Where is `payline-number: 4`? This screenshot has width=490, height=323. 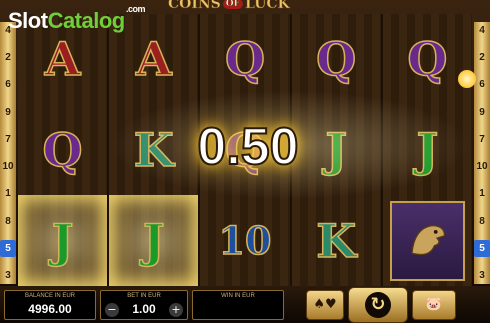 payline-number: 4 is located at coordinates (482, 30).